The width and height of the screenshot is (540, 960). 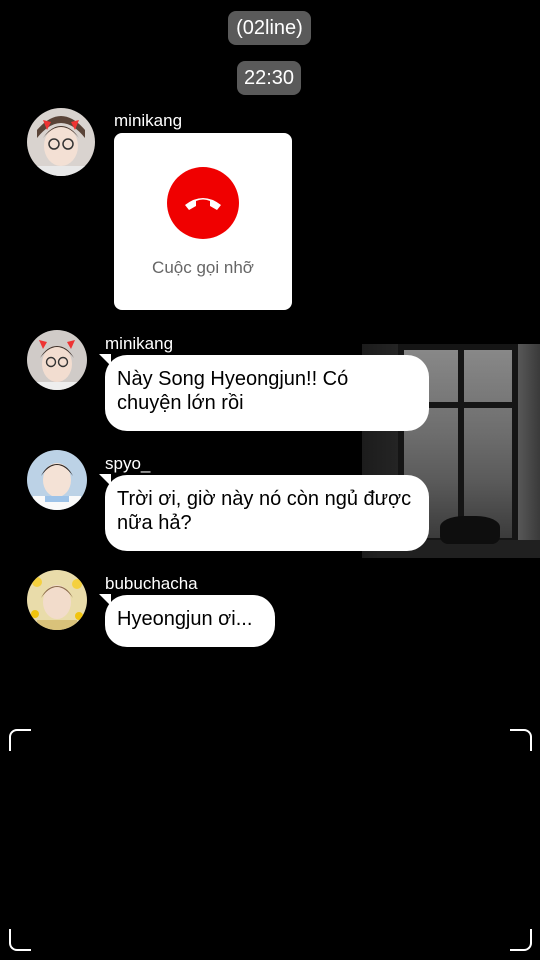 I want to click on window-object, so click(x=470, y=530).